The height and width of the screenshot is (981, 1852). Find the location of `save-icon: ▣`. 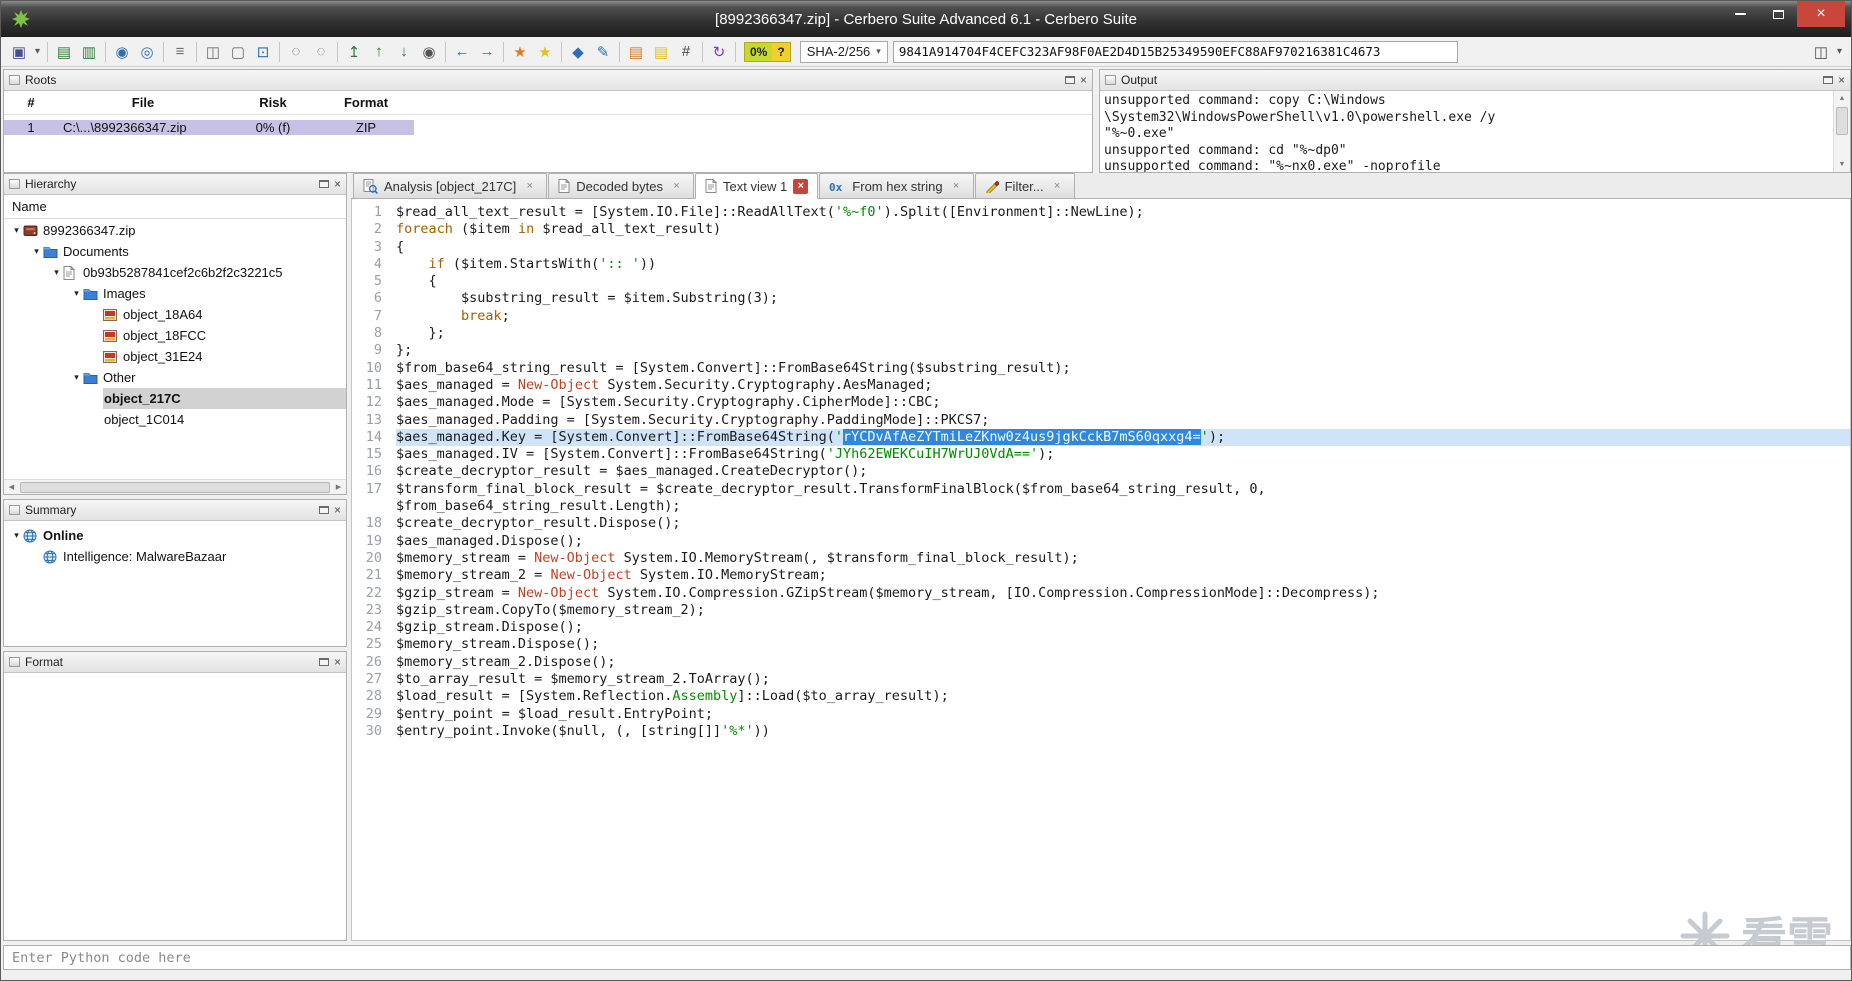

save-icon: ▣ is located at coordinates (19, 52).